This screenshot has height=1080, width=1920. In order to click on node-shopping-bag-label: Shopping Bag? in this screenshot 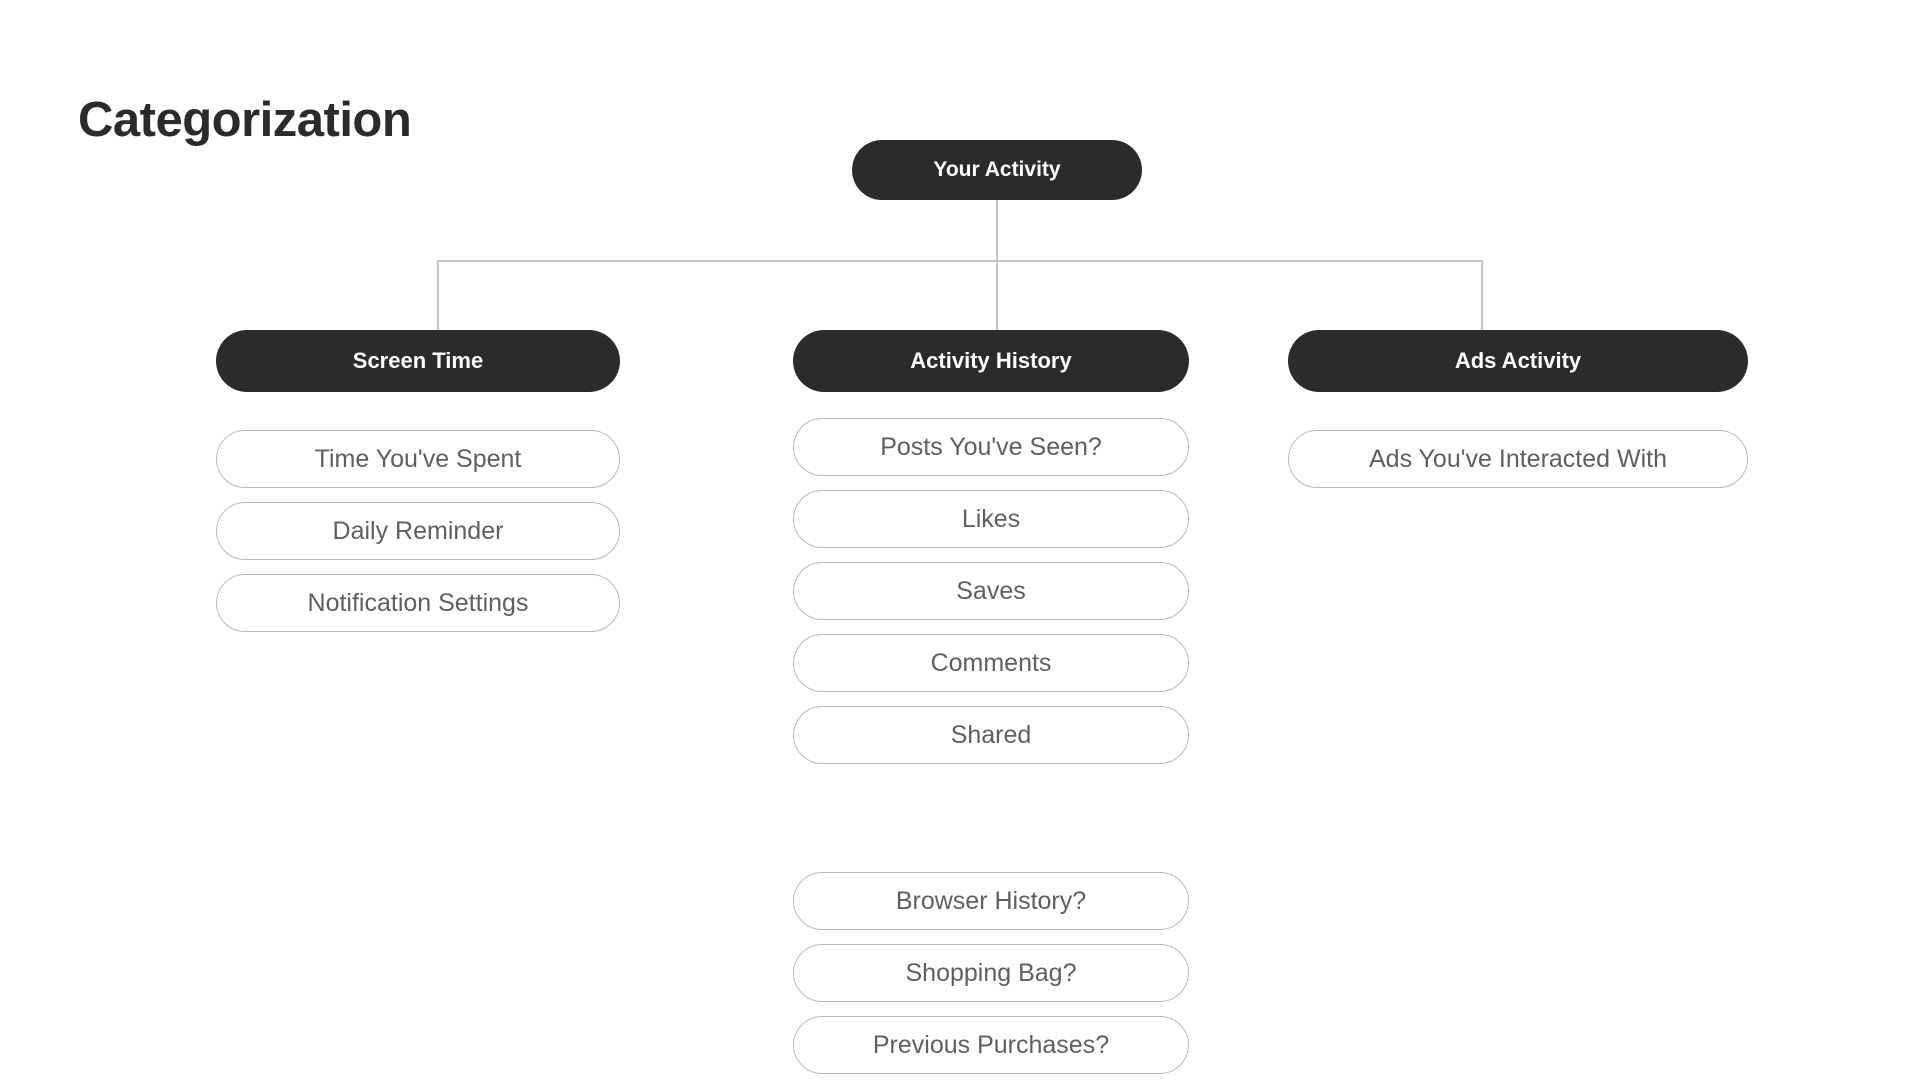, I will do `click(991, 972)`.